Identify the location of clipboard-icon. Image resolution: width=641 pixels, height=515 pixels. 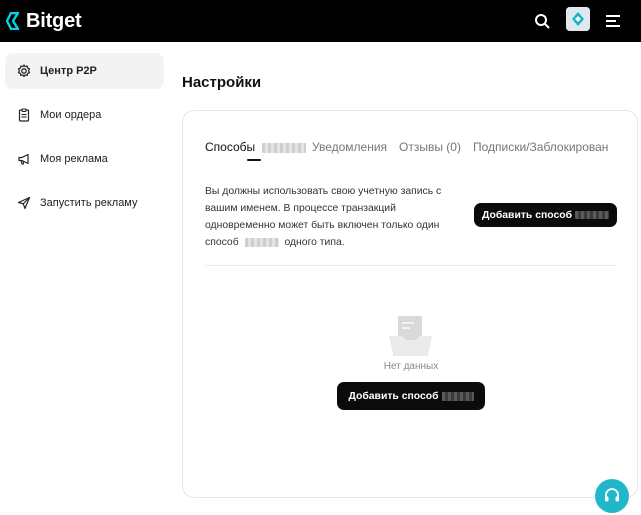
(24, 115).